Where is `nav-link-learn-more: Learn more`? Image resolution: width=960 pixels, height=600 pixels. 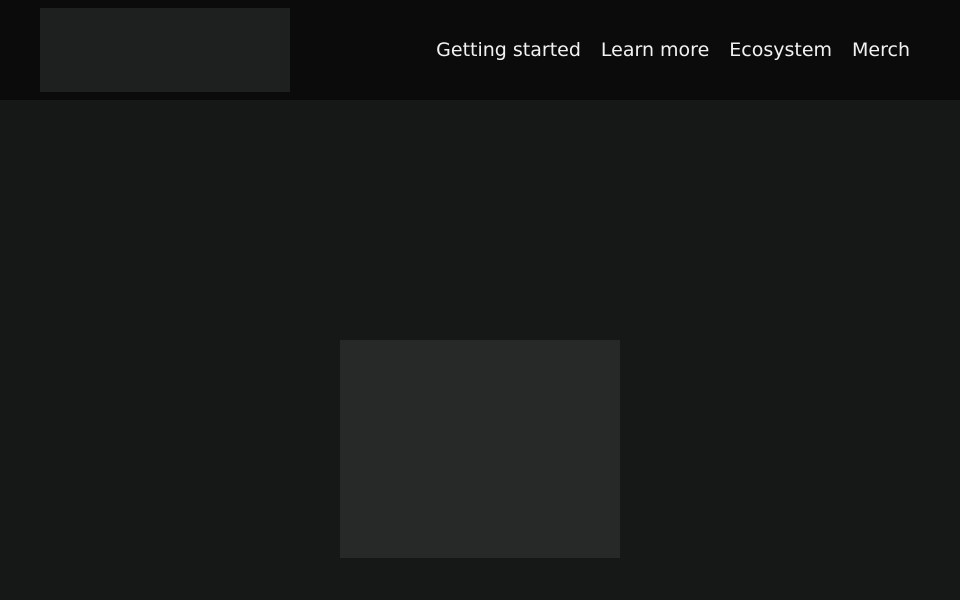 nav-link-learn-more: Learn more is located at coordinates (655, 50).